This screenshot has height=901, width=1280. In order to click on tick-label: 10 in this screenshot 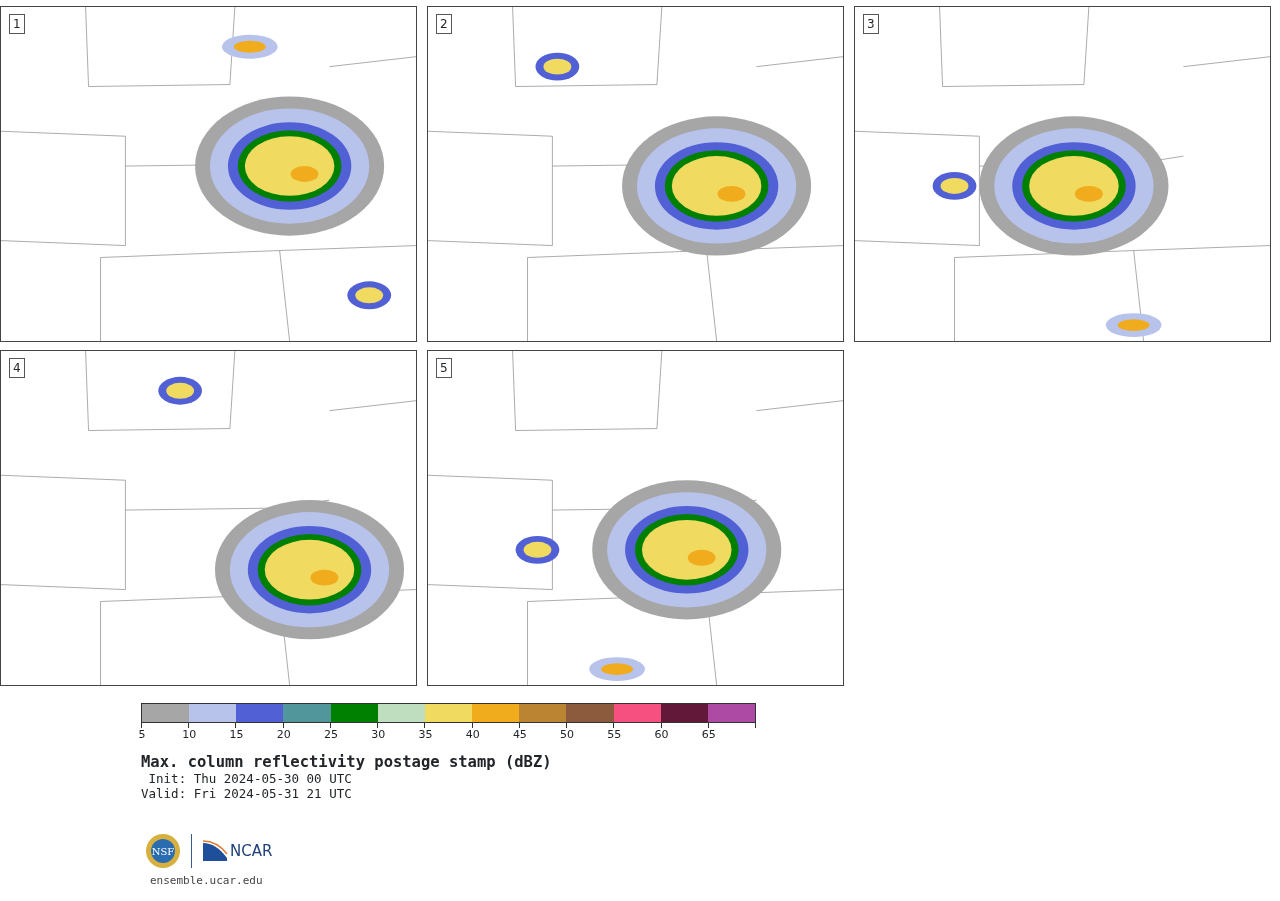, I will do `click(189, 735)`.